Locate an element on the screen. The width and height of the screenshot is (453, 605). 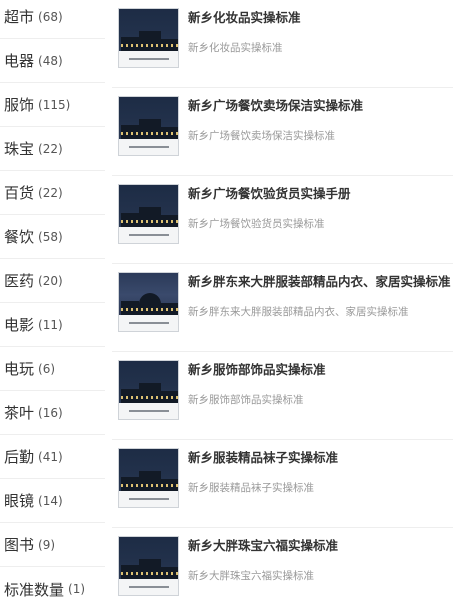
post-description: 新乡广场餐饮验货员实操标准 is located at coordinates (256, 224).